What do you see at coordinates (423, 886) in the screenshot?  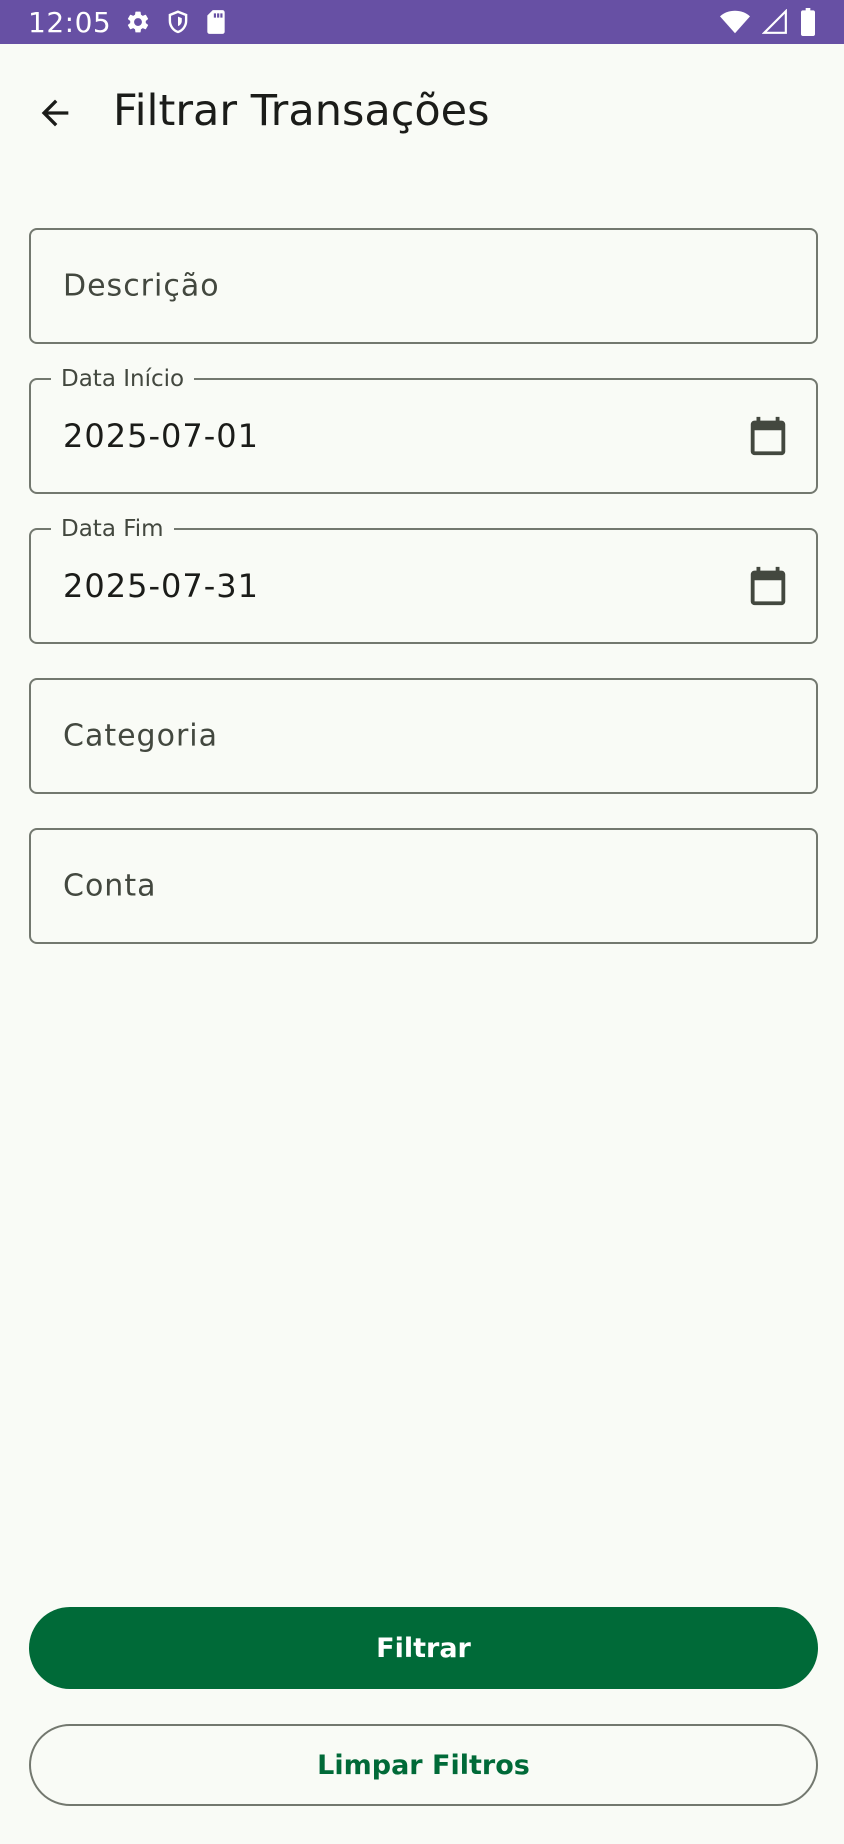 I see `conta-field: Conta` at bounding box center [423, 886].